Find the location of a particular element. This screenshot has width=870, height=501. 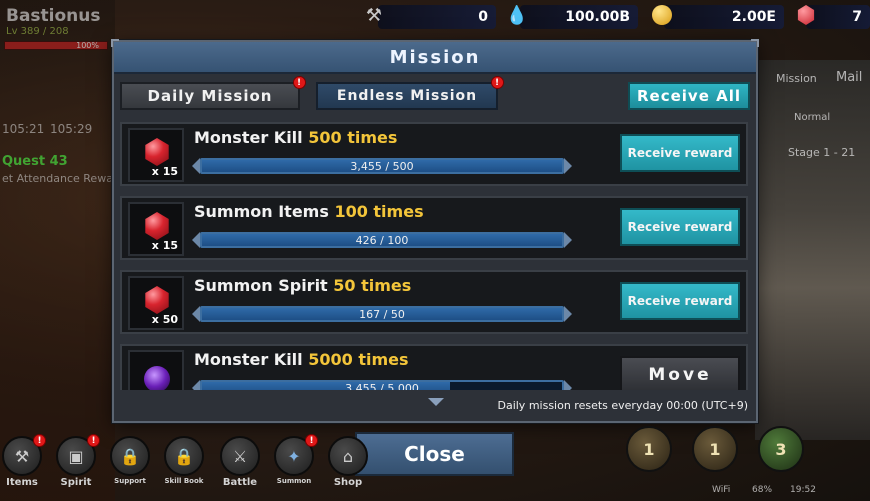

gold-coin-icon is located at coordinates (662, 15).